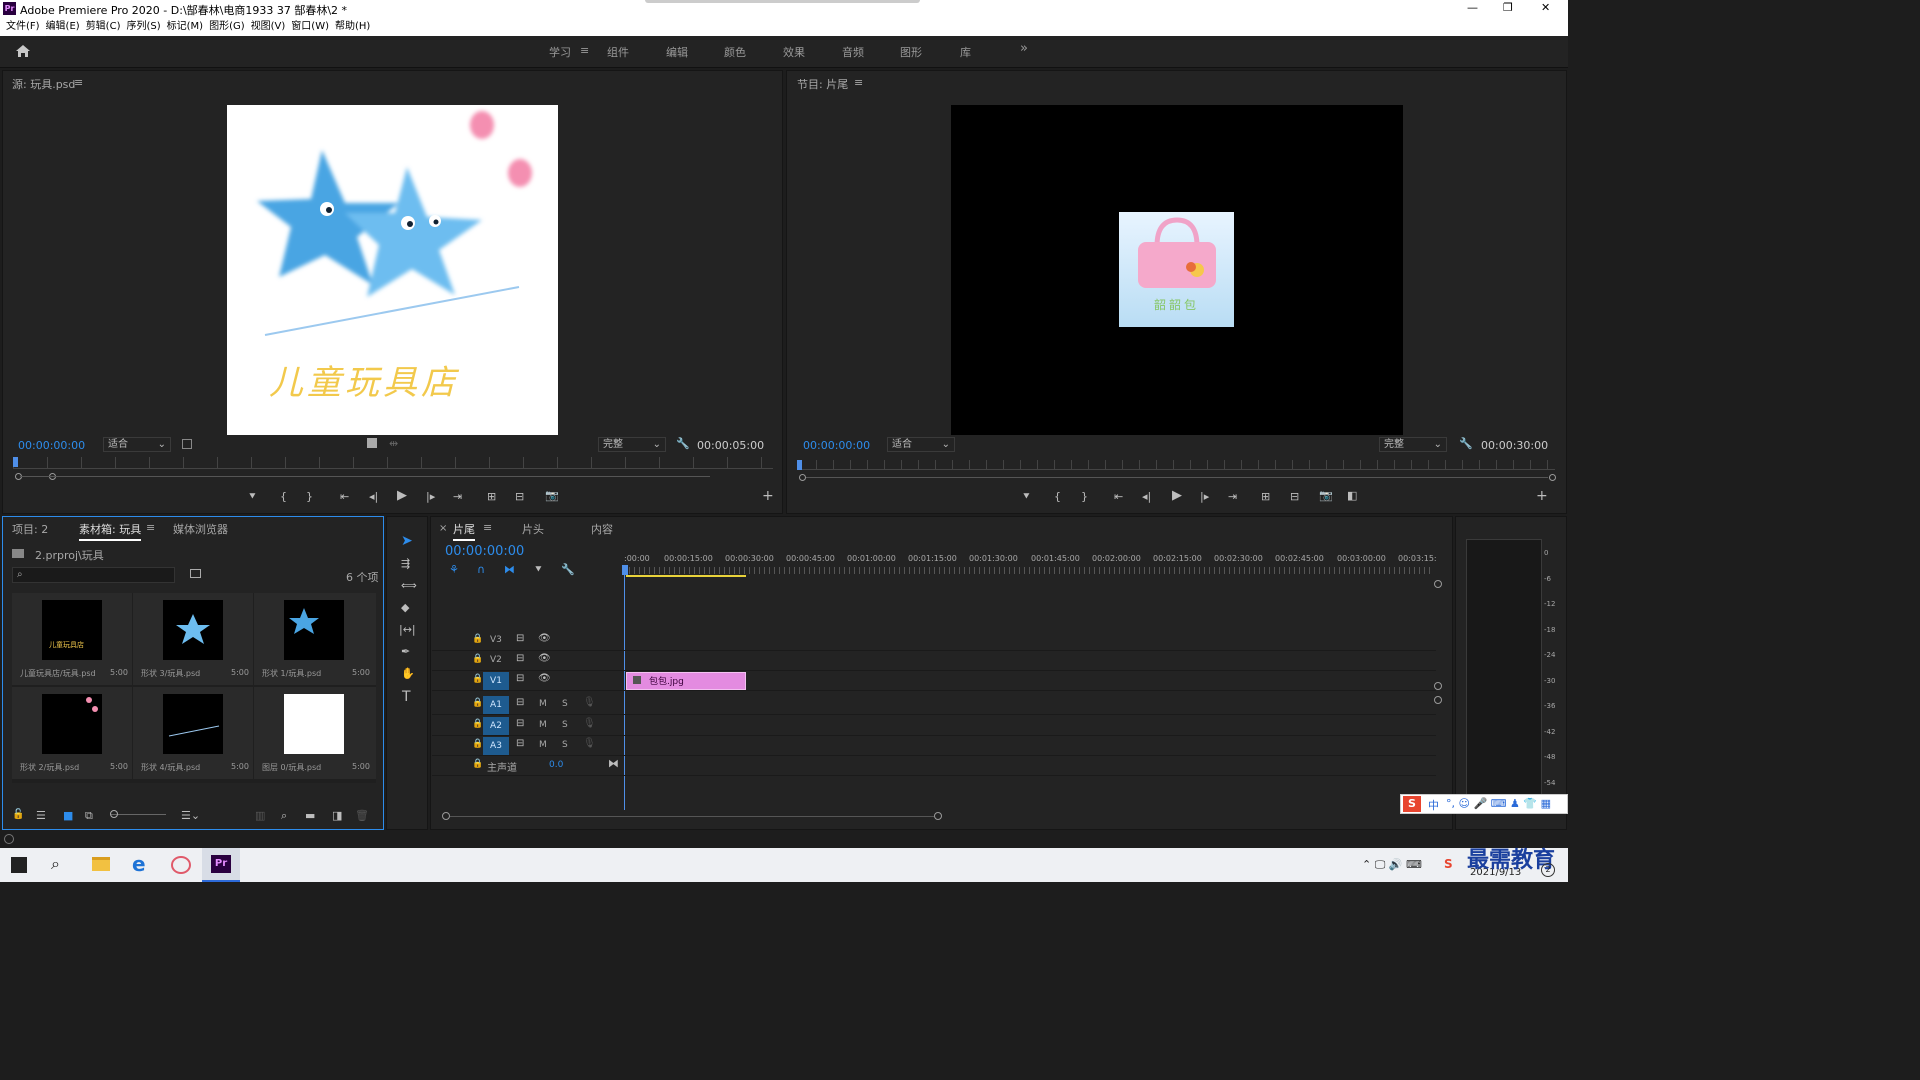  What do you see at coordinates (1545, 7) in the screenshot?
I see `close-button: ✕` at bounding box center [1545, 7].